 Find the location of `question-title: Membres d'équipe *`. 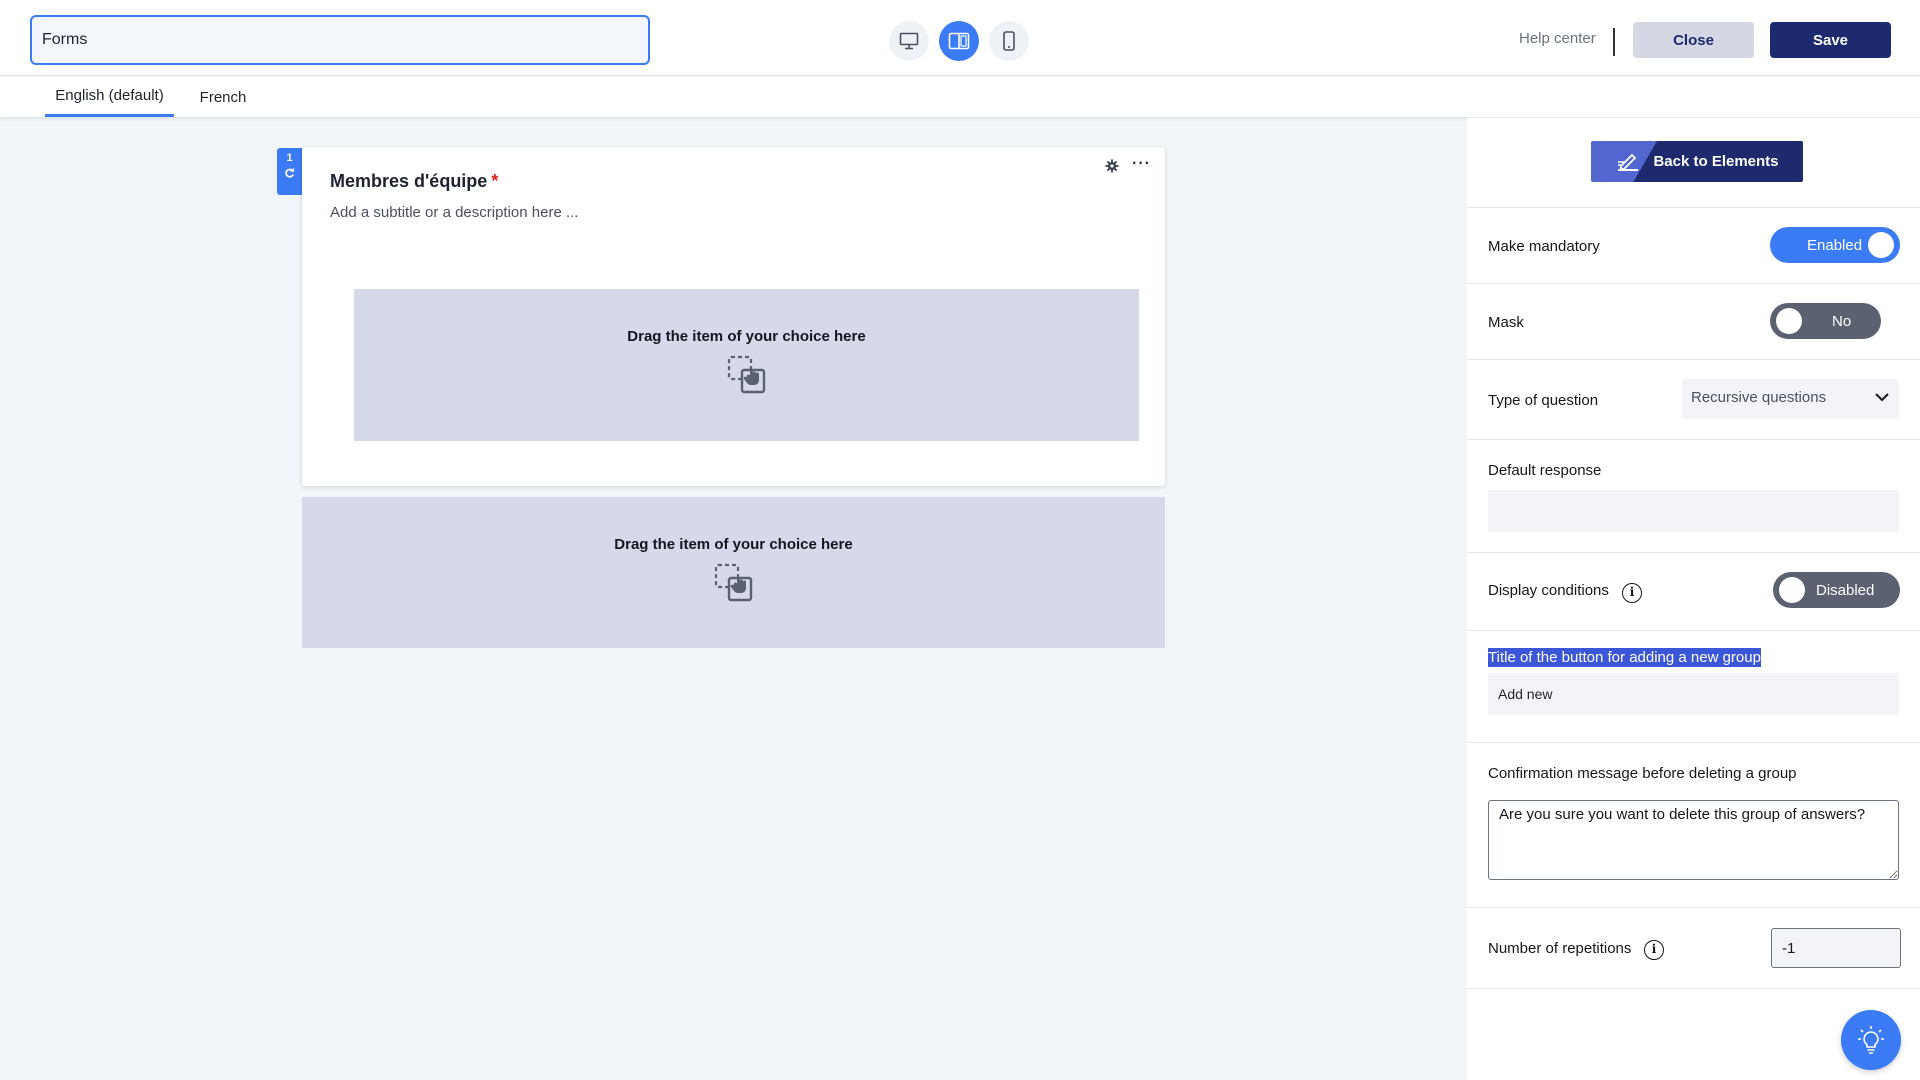

question-title: Membres d'équipe * is located at coordinates (414, 181).